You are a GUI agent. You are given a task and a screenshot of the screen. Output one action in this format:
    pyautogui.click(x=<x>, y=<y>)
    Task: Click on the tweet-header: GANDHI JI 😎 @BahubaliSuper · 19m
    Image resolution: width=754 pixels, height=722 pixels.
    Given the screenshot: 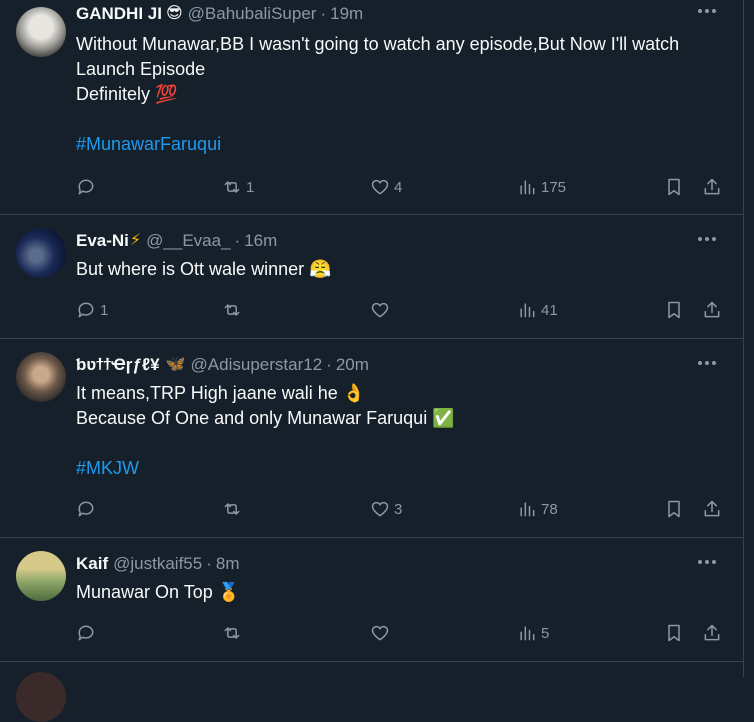 What is the action you would take?
    pyautogui.click(x=219, y=14)
    